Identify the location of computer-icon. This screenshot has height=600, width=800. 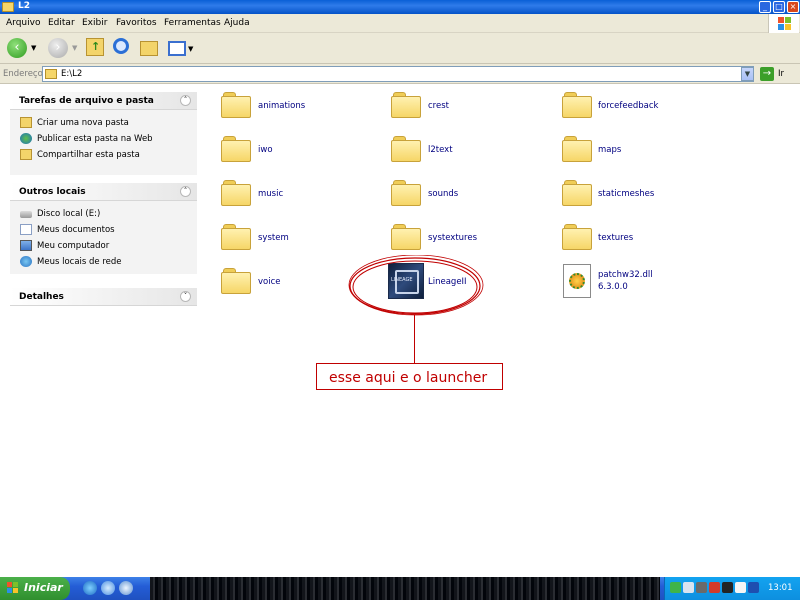
(26, 245).